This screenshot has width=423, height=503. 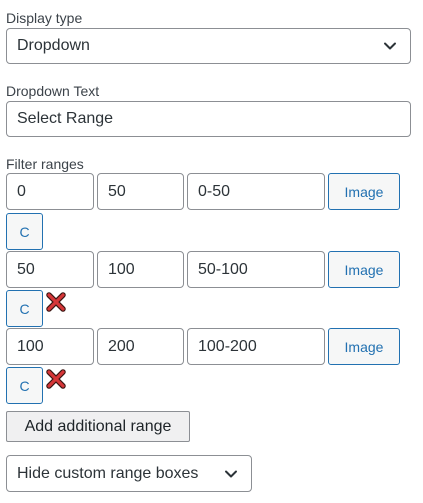 I want to click on add-range-button: Add additional range, so click(x=98, y=426).